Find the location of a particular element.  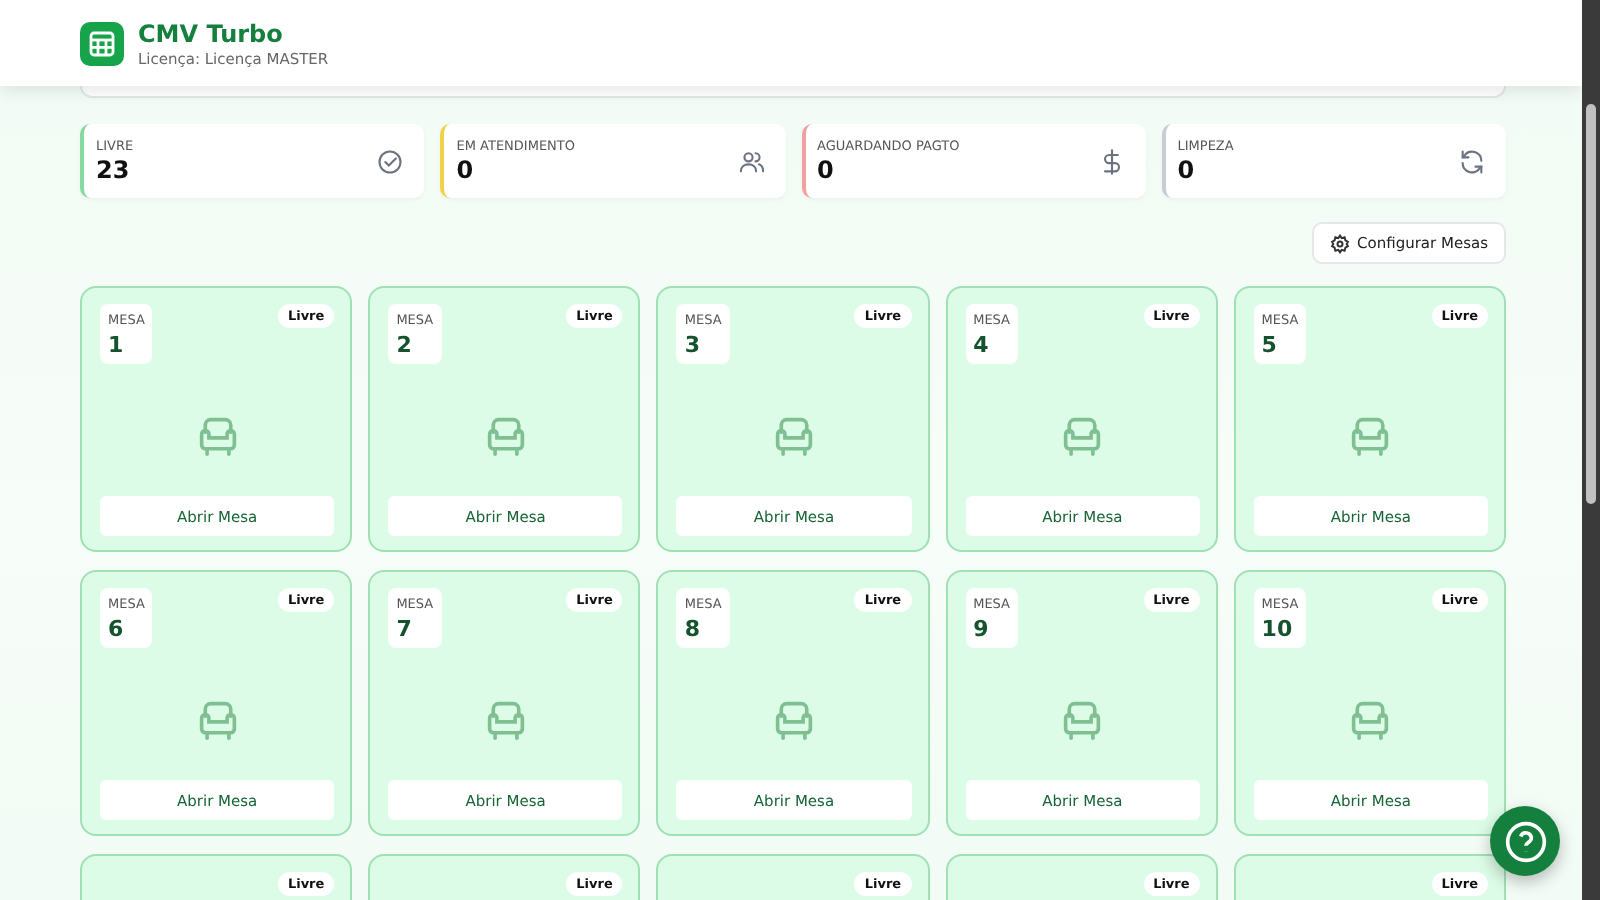

table-number: 7 is located at coordinates (405, 629).